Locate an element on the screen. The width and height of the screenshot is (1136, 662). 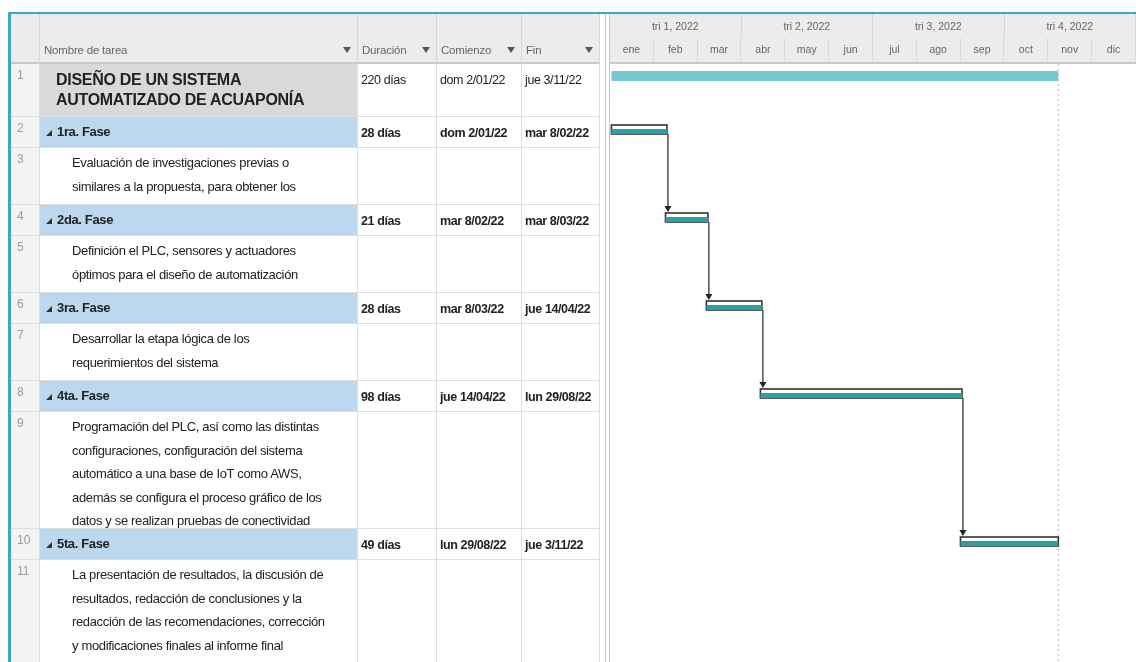
row-number: 11 is located at coordinates (25, 611).